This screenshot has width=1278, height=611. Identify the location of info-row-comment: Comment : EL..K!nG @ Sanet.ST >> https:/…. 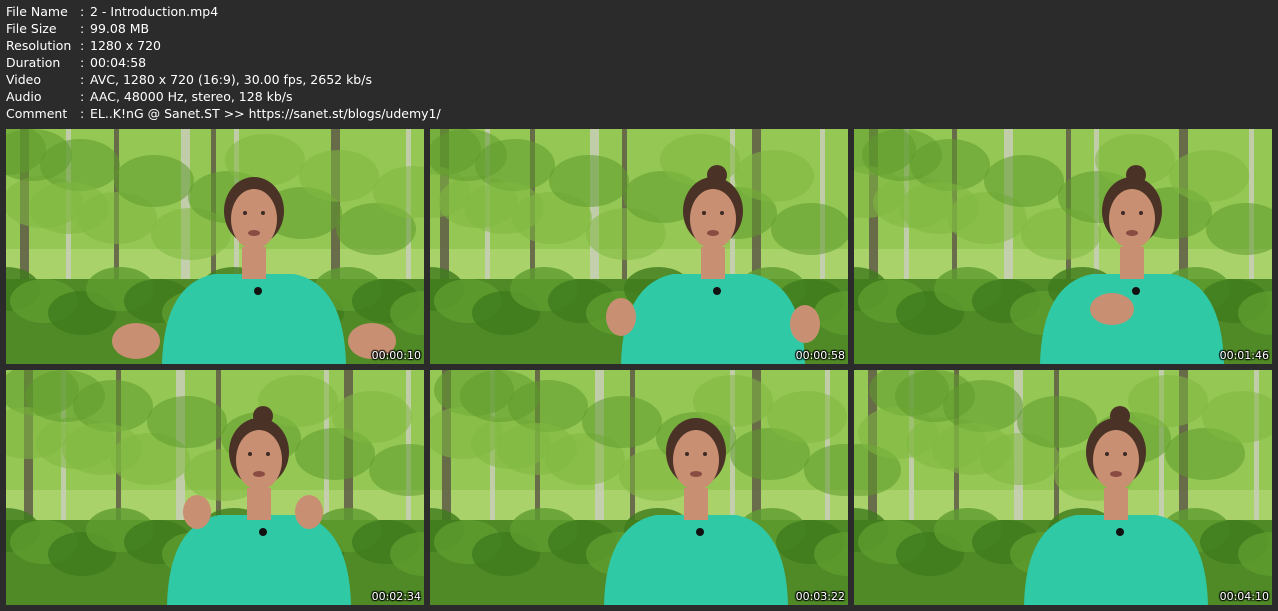
(223, 113).